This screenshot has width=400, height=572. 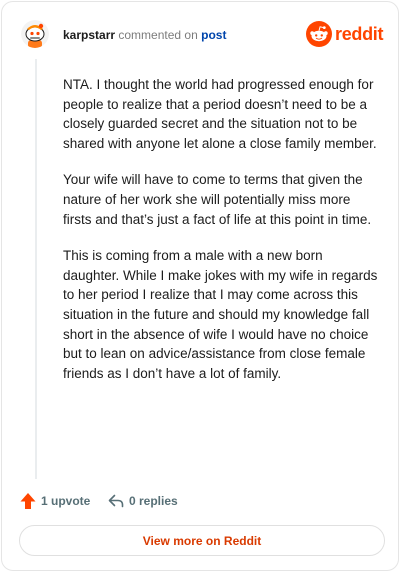 I want to click on upvote-button: 1 upvote, so click(x=55, y=501).